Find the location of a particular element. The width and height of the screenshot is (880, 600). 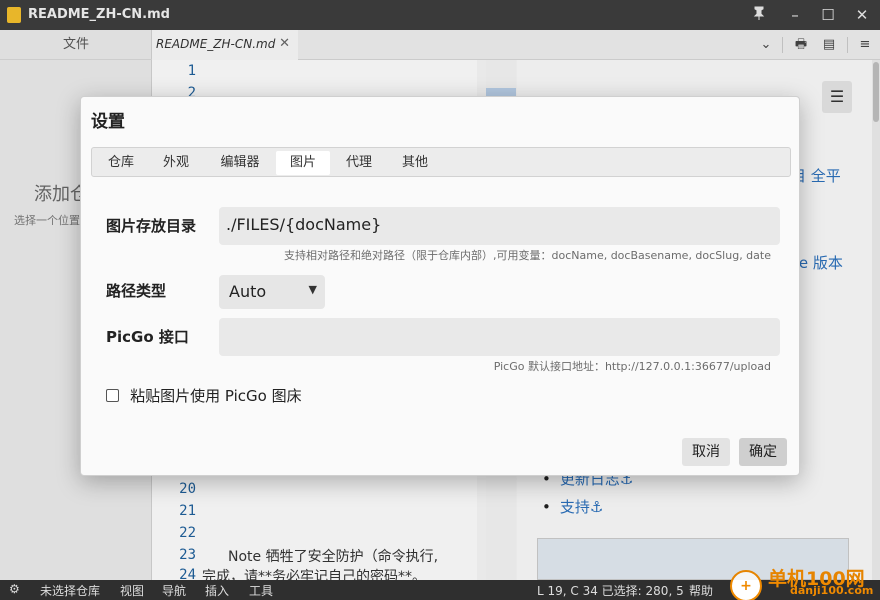

paste-picgo-row: 粘贴图片使用 PicGo 图床 is located at coordinates (204, 395).